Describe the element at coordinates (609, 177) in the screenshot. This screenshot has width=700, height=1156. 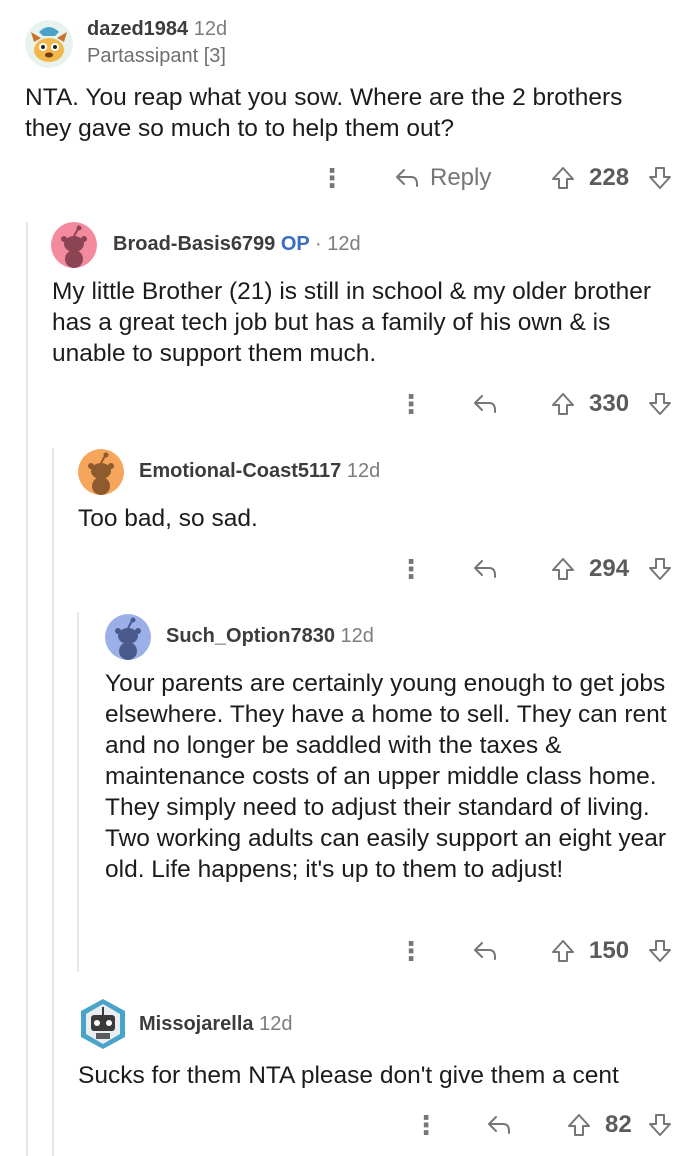
I see `vote-score: 228` at that location.